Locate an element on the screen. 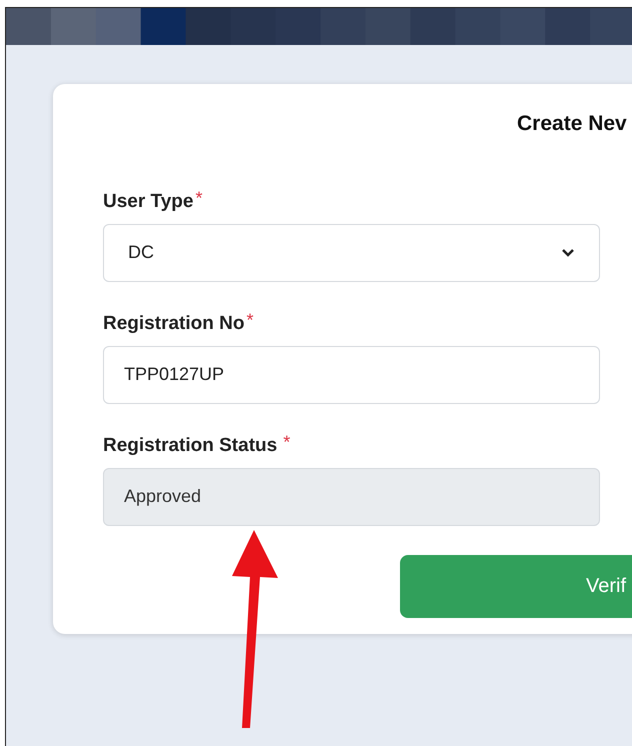 Image resolution: width=632 pixels, height=746 pixels. select-field: DC is located at coordinates (351, 253).